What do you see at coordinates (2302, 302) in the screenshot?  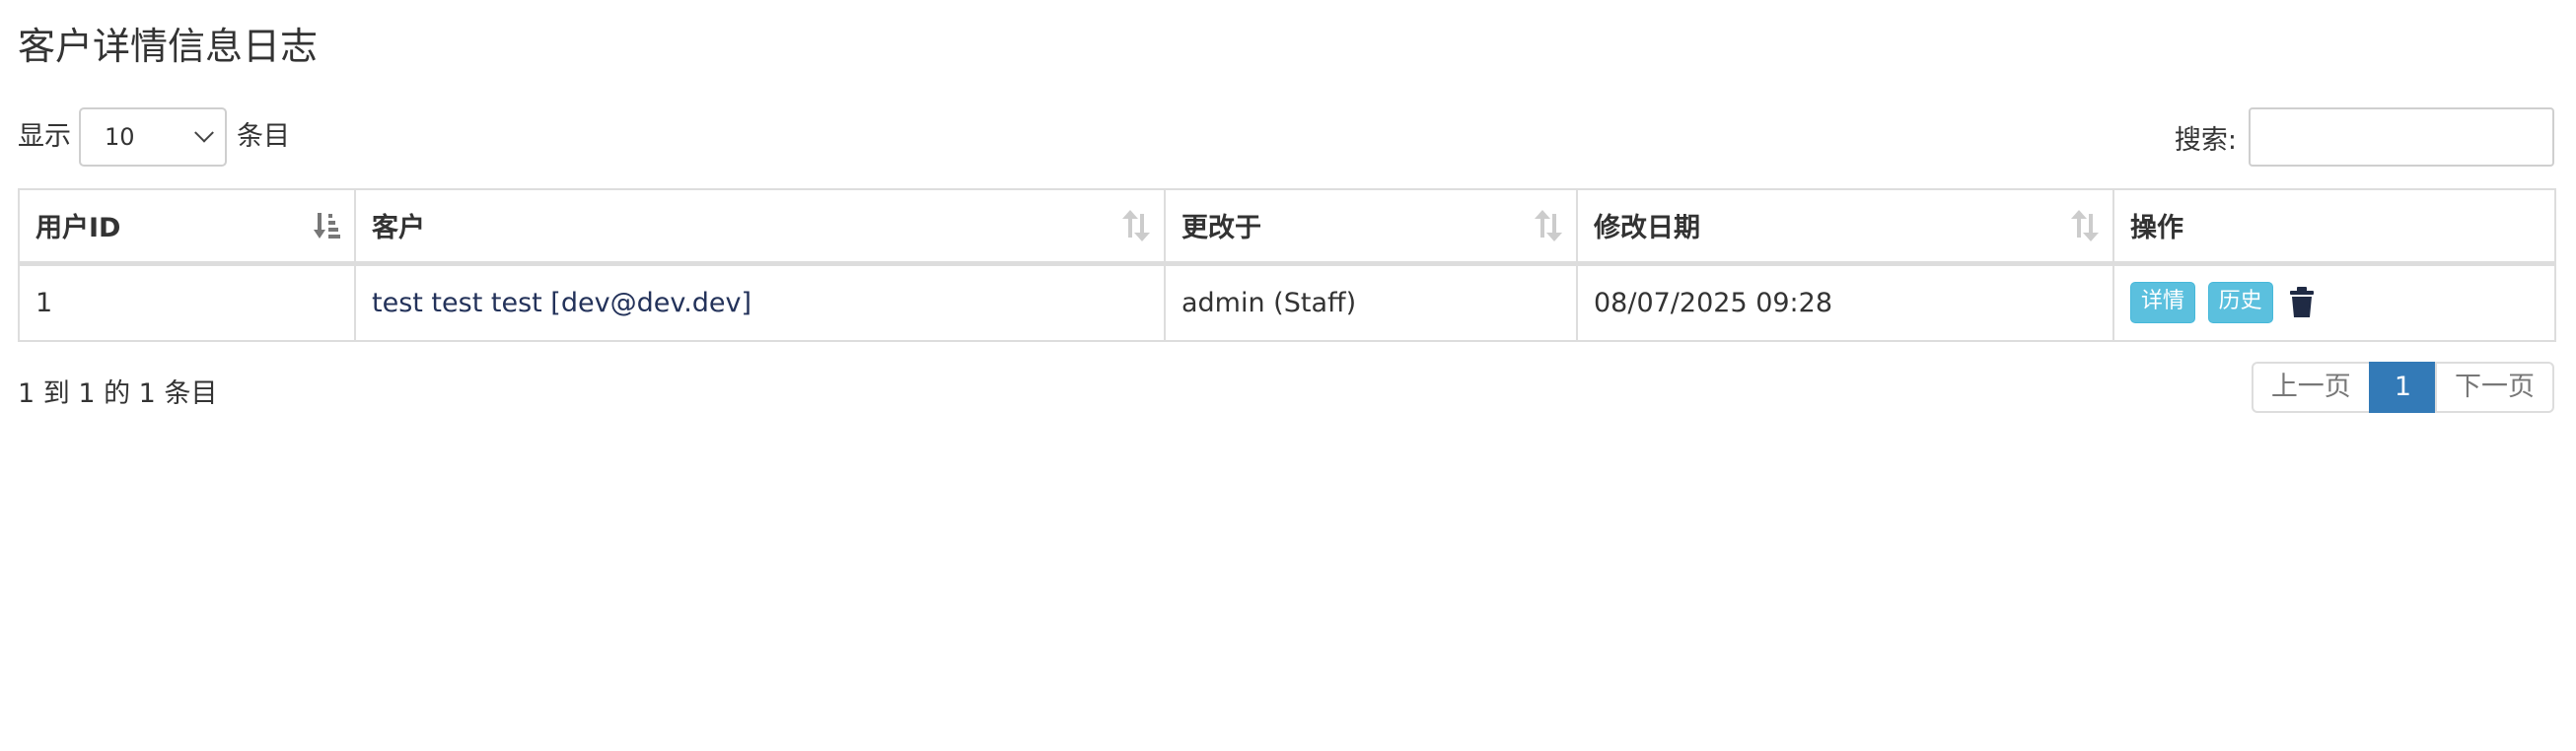 I see `trash-icon` at bounding box center [2302, 302].